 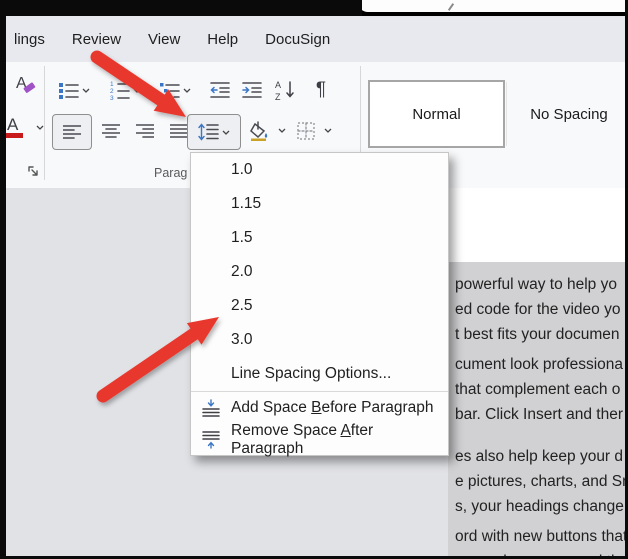 I want to click on document-text-line: s, your headings change t, so click(x=541, y=506).